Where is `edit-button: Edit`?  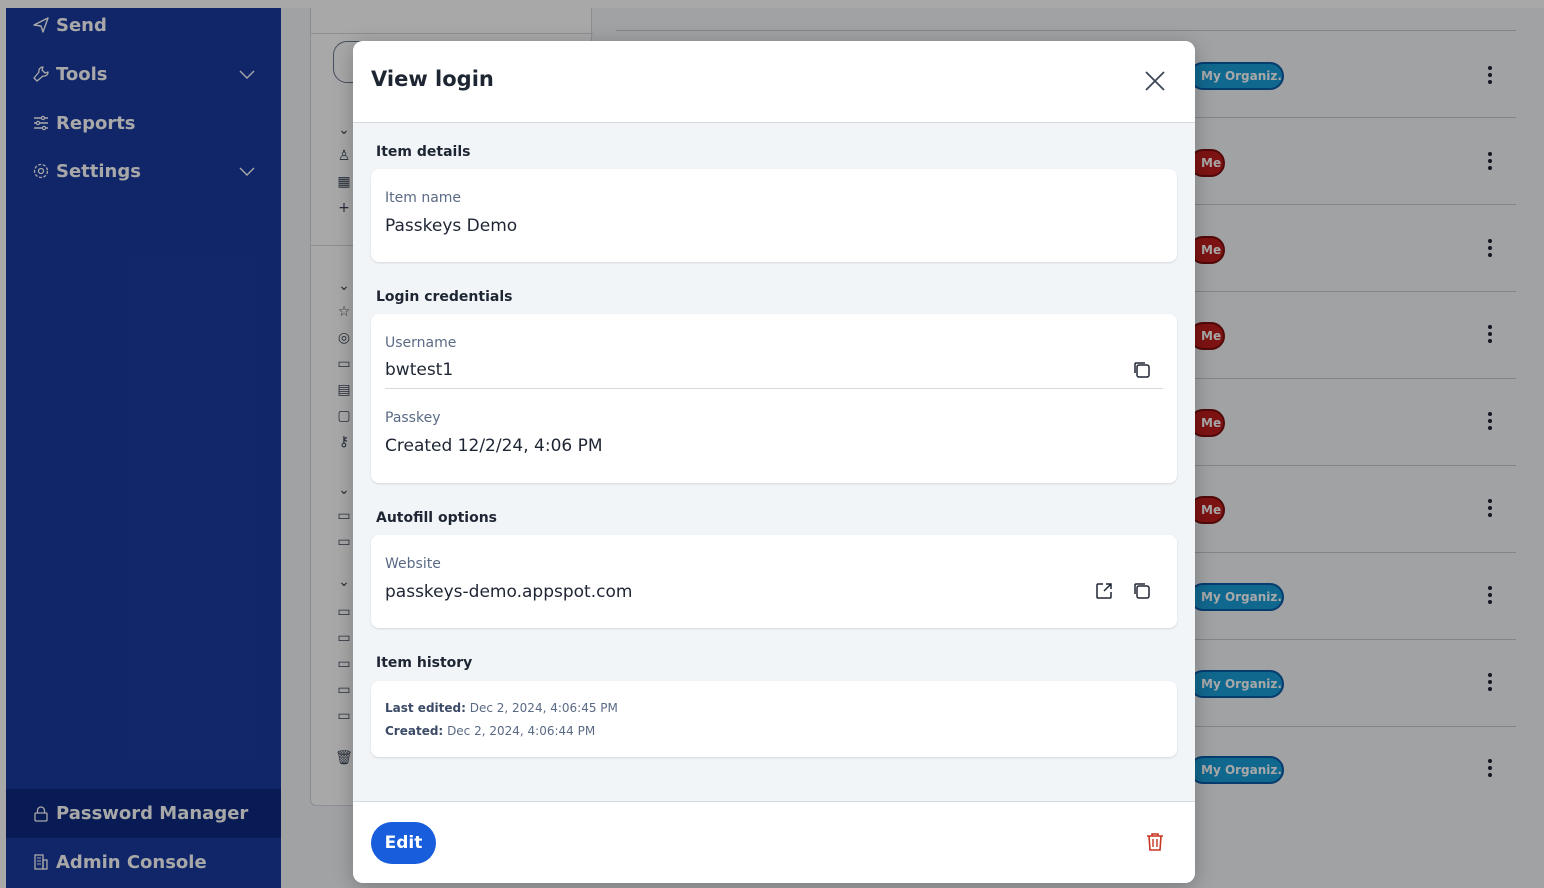
edit-button: Edit is located at coordinates (403, 843).